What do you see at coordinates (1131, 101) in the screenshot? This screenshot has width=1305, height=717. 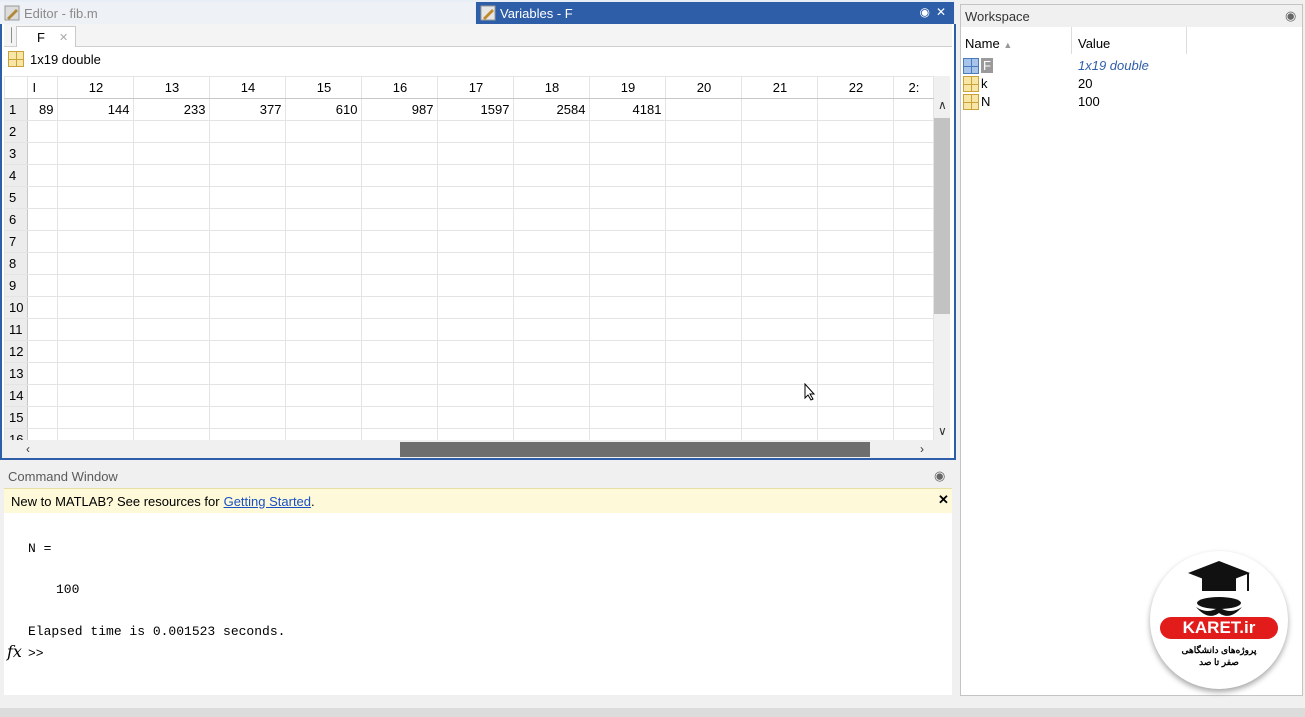 I see `workspace-var-row: N 100` at bounding box center [1131, 101].